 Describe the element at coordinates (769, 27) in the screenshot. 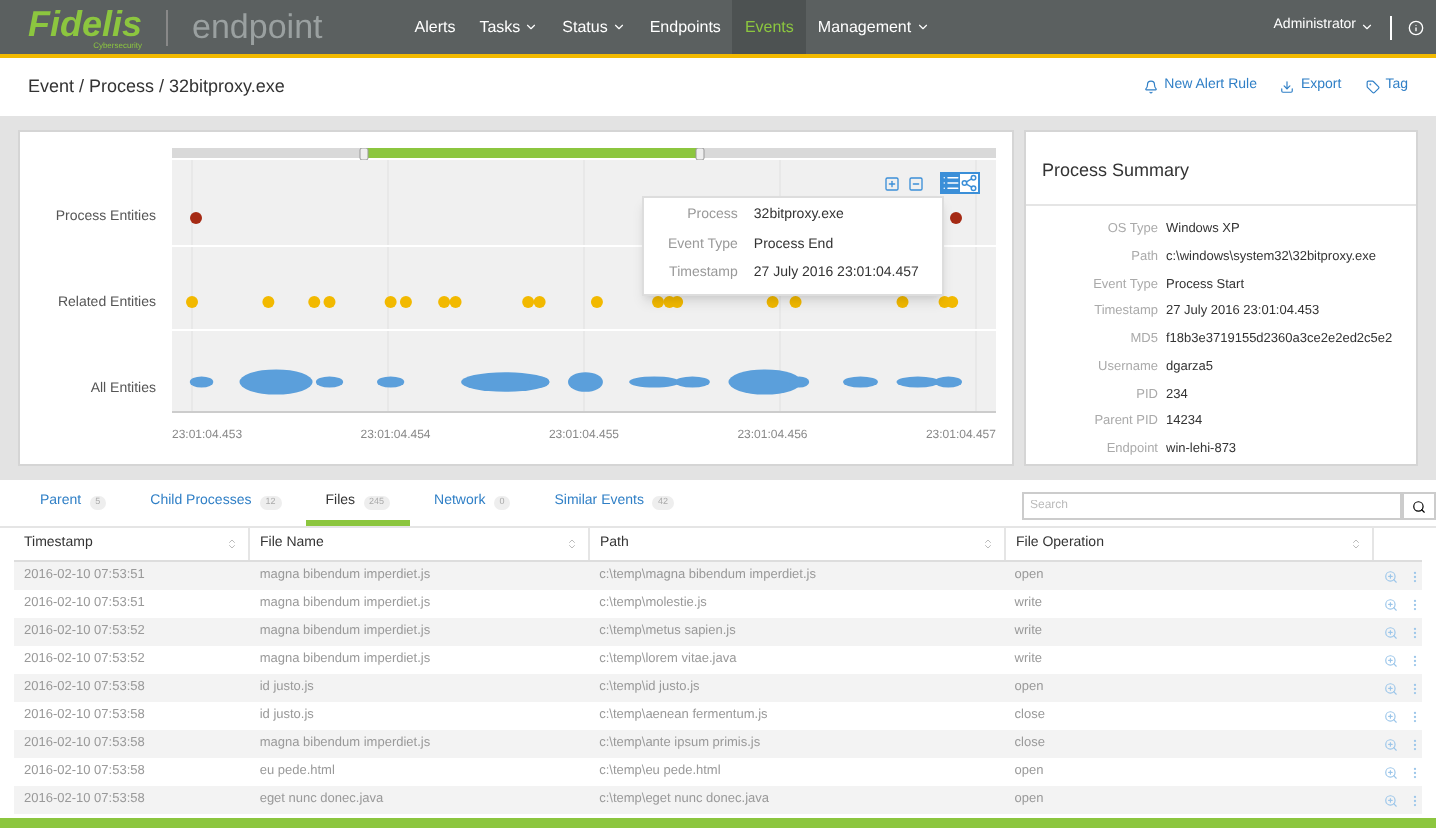

I see `nav-item: Events` at that location.